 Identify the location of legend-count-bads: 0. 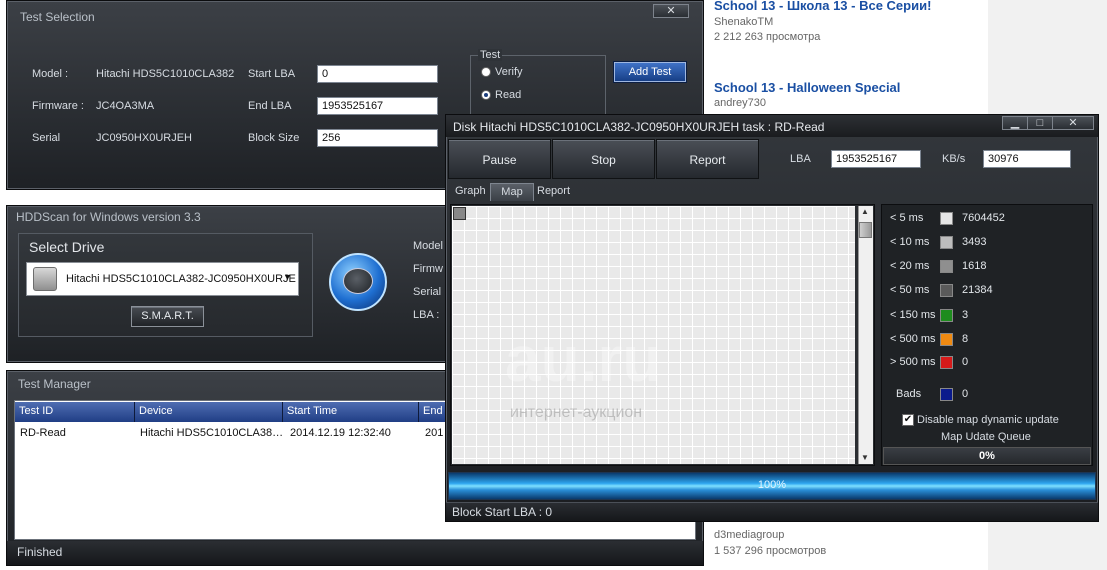
(965, 394).